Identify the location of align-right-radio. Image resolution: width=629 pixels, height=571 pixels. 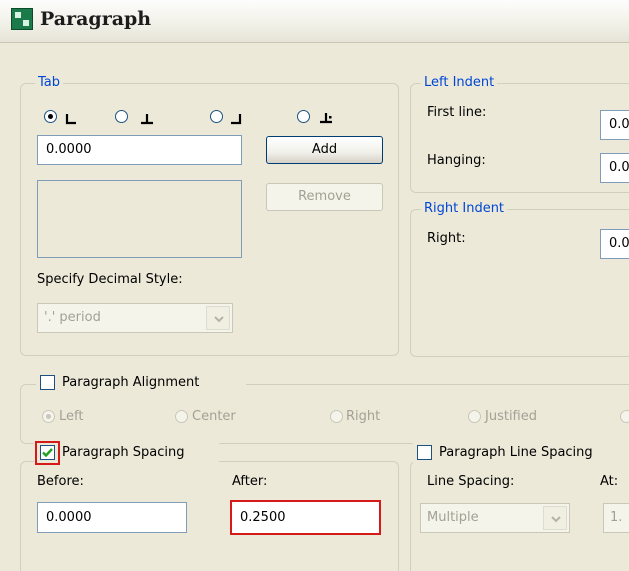
(336, 416).